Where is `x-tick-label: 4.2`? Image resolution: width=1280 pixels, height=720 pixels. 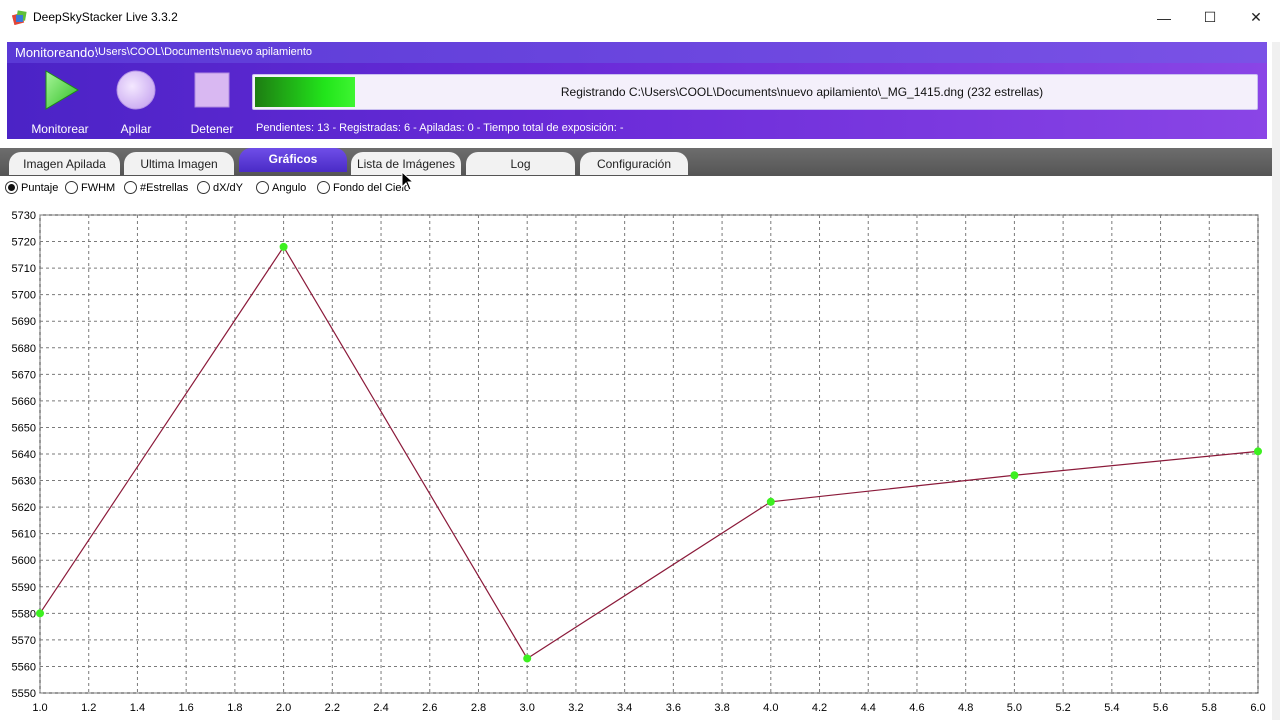 x-tick-label: 4.2 is located at coordinates (819, 708).